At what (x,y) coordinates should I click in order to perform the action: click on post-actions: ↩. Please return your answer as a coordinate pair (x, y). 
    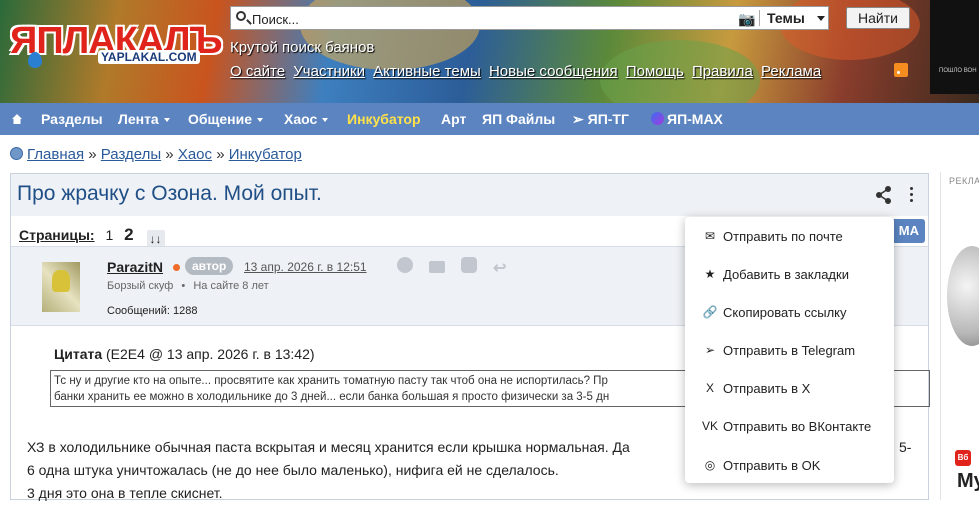
    Looking at the image, I should click on (461, 267).